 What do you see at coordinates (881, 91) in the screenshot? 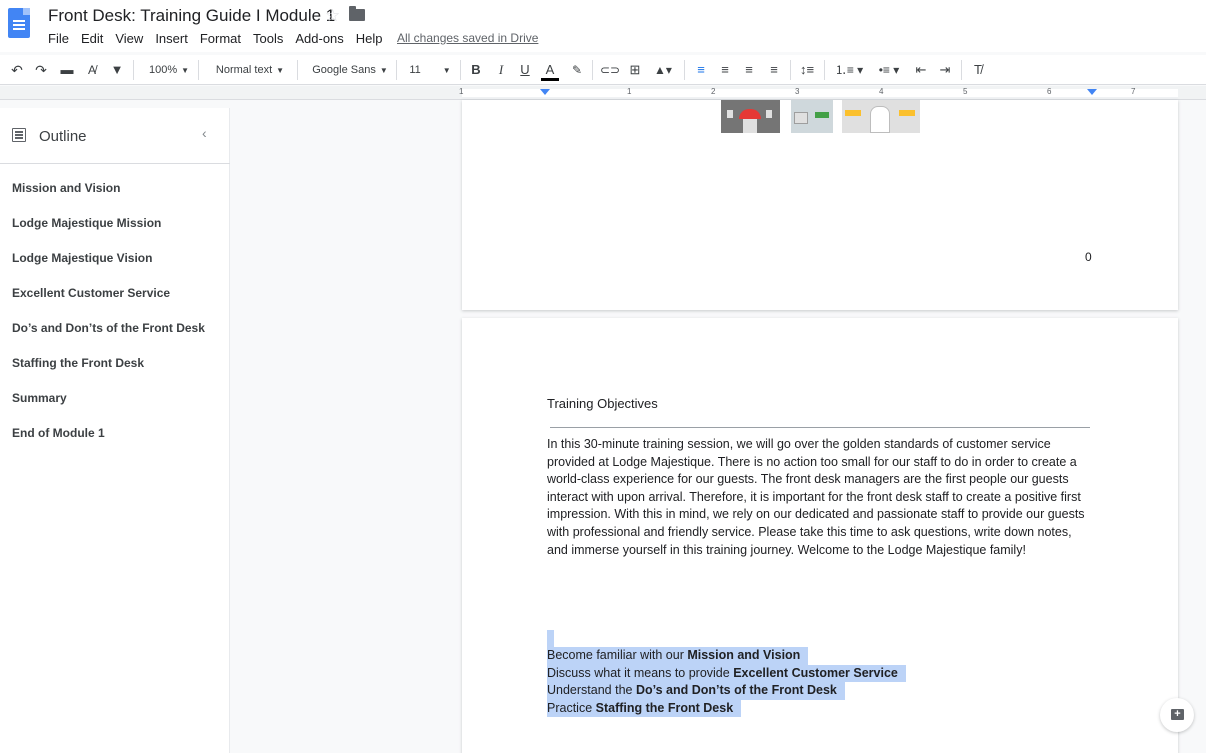
I see `ruler-number: 4` at bounding box center [881, 91].